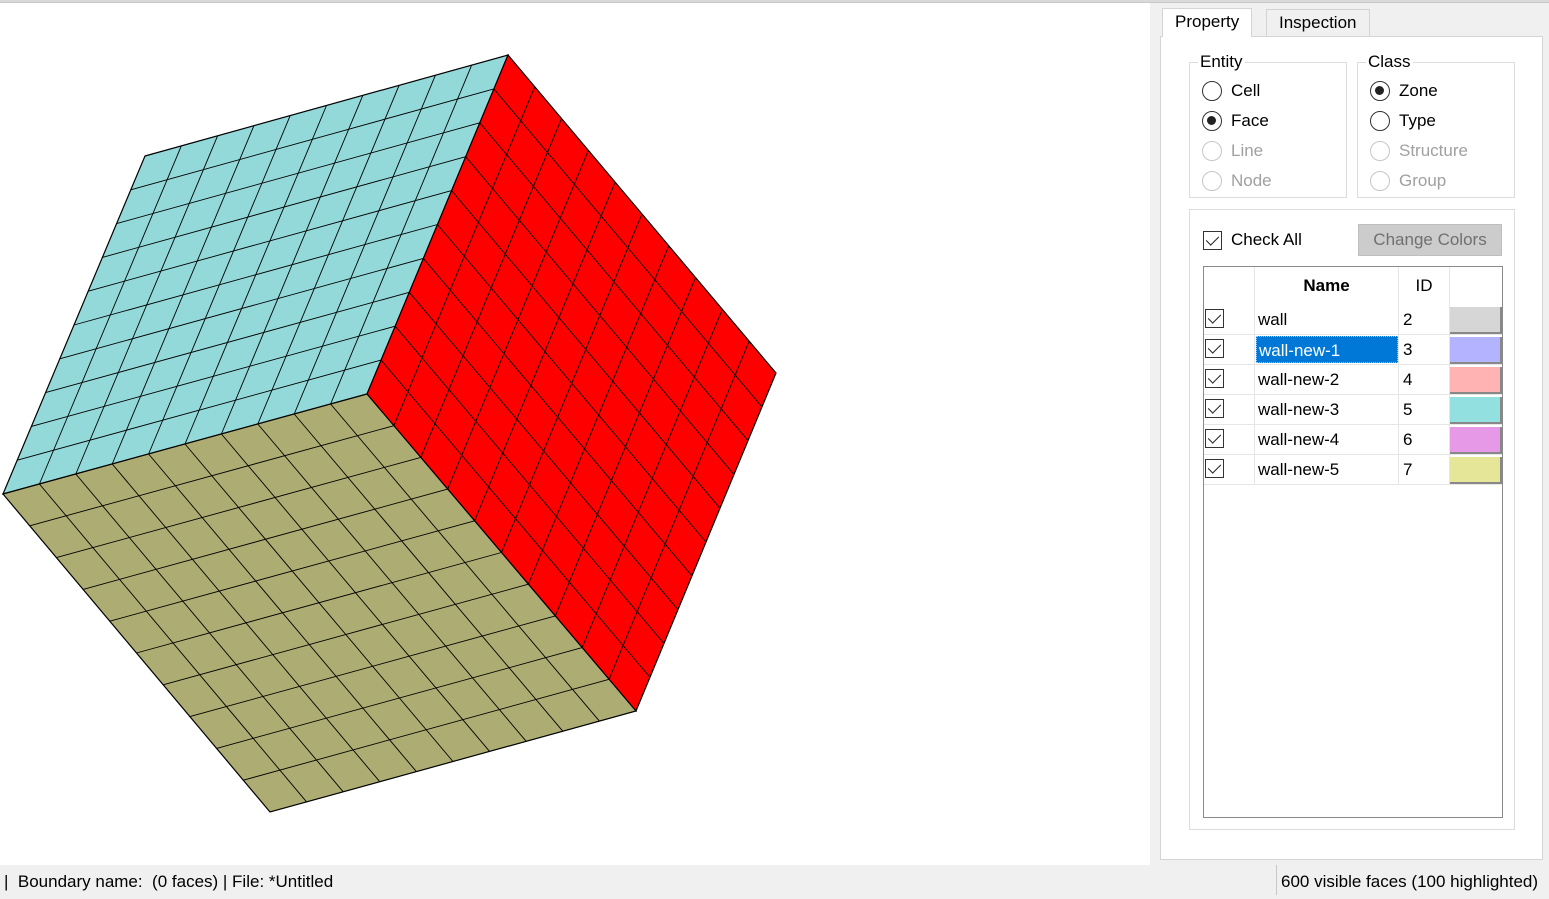 The height and width of the screenshot is (899, 1549). Describe the element at coordinates (1424, 350) in the screenshot. I see `row-id: 3` at that location.